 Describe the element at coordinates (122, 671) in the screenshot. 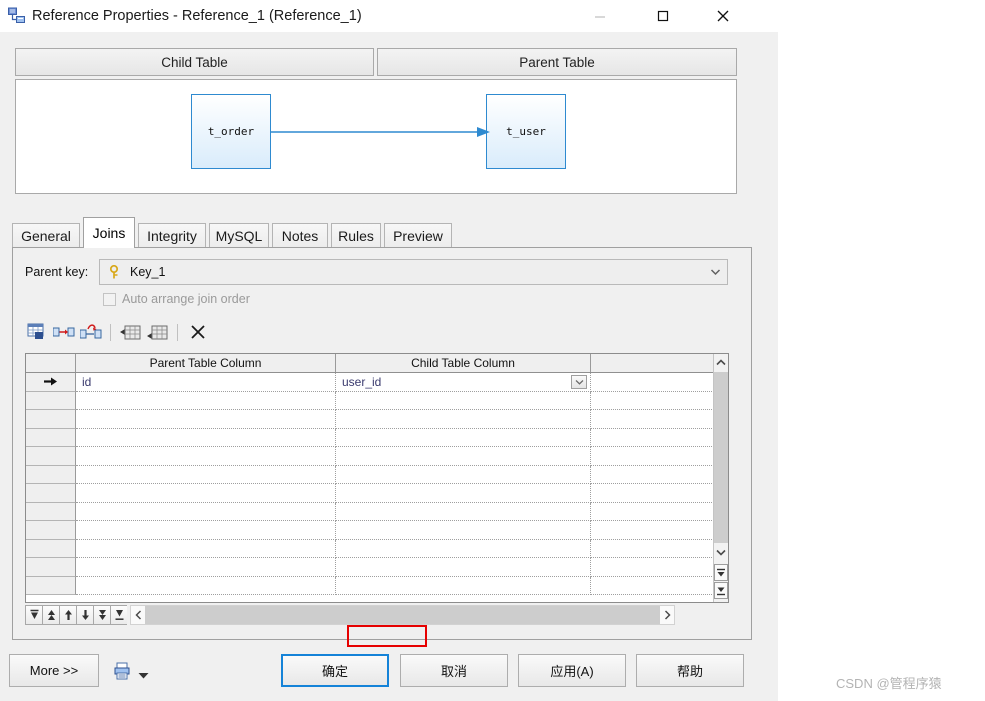

I see `print-icon` at that location.